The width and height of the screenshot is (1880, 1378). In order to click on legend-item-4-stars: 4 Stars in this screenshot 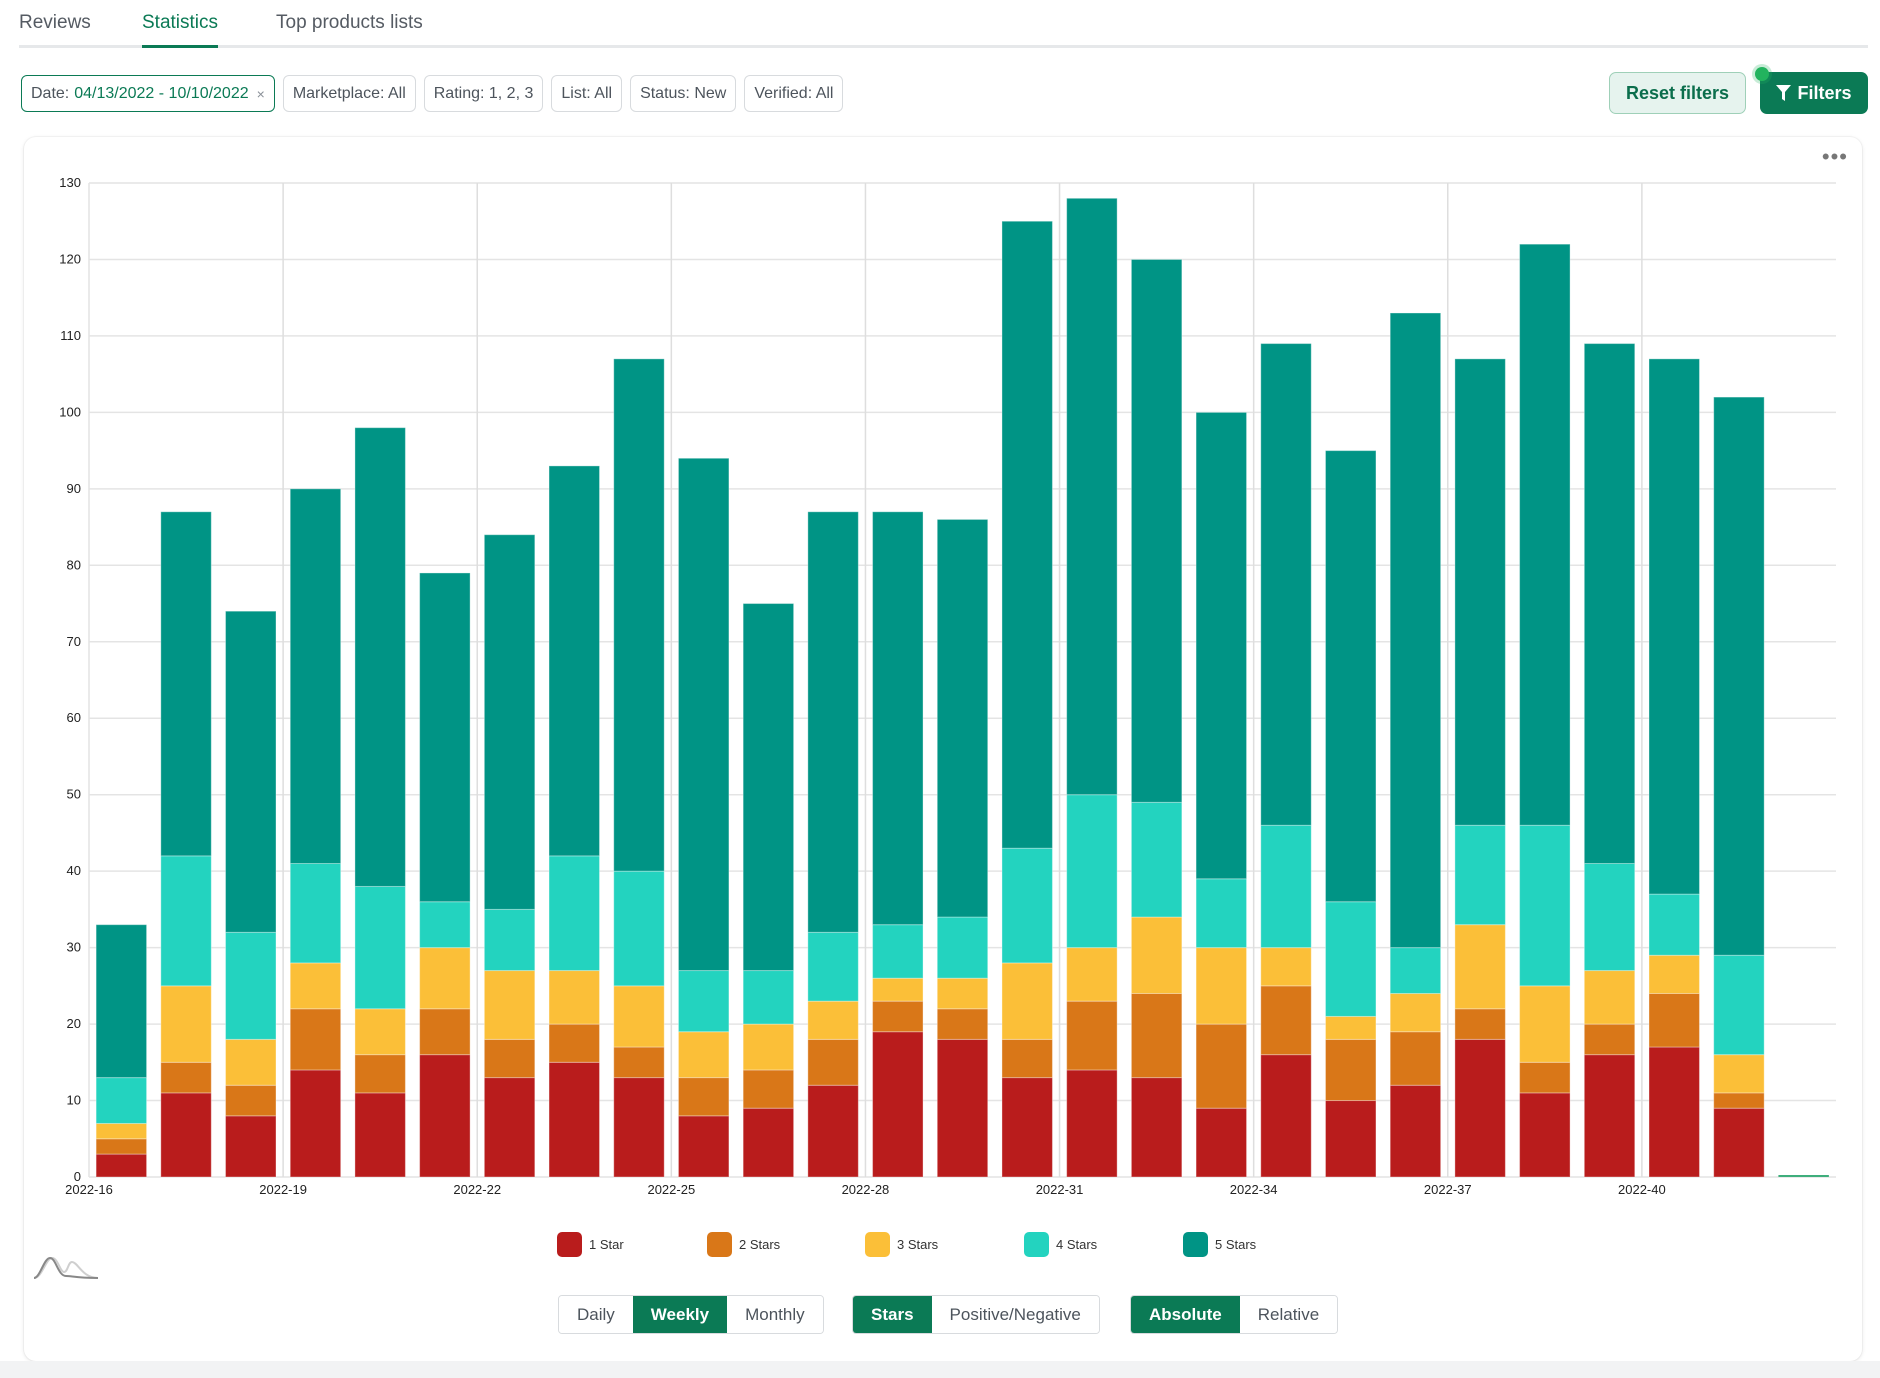, I will do `click(1060, 1244)`.